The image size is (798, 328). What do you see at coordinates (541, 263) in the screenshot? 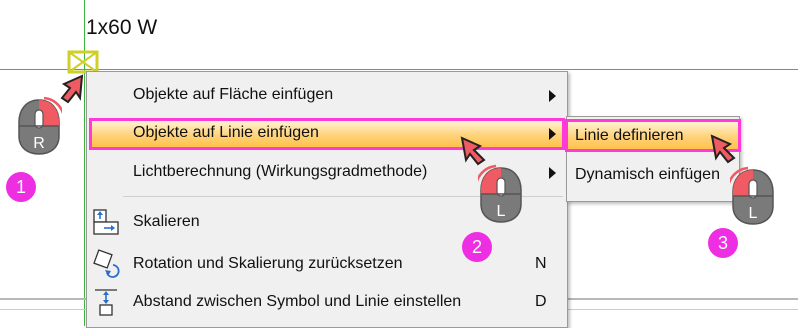
I see `shortcut-key: N` at bounding box center [541, 263].